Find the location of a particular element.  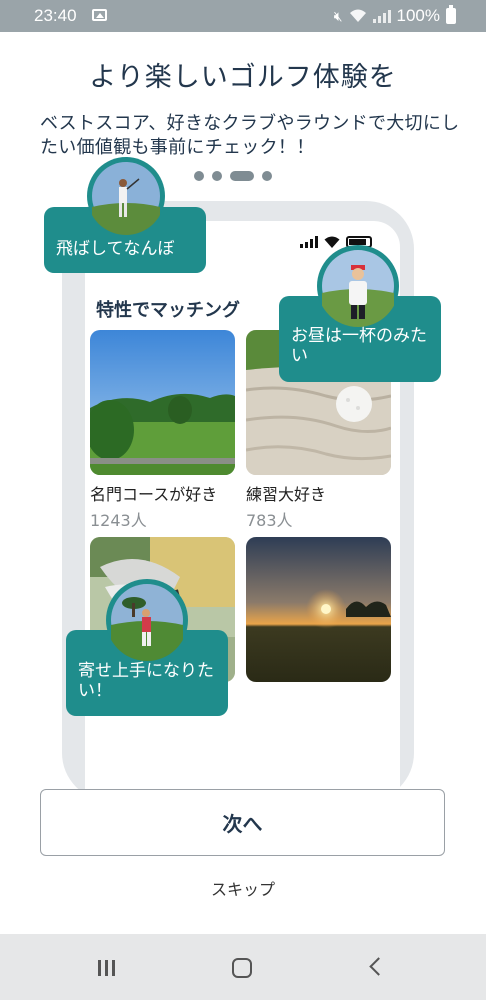

card-name: 練習大好き is located at coordinates (286, 494).